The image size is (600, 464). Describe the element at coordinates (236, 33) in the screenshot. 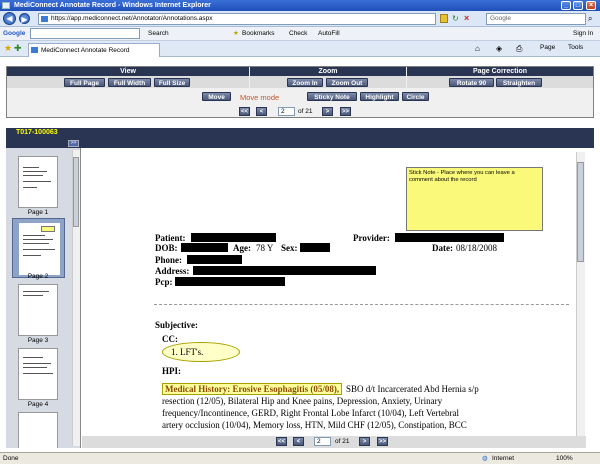

I see `bookmark-star-icon: ★` at that location.